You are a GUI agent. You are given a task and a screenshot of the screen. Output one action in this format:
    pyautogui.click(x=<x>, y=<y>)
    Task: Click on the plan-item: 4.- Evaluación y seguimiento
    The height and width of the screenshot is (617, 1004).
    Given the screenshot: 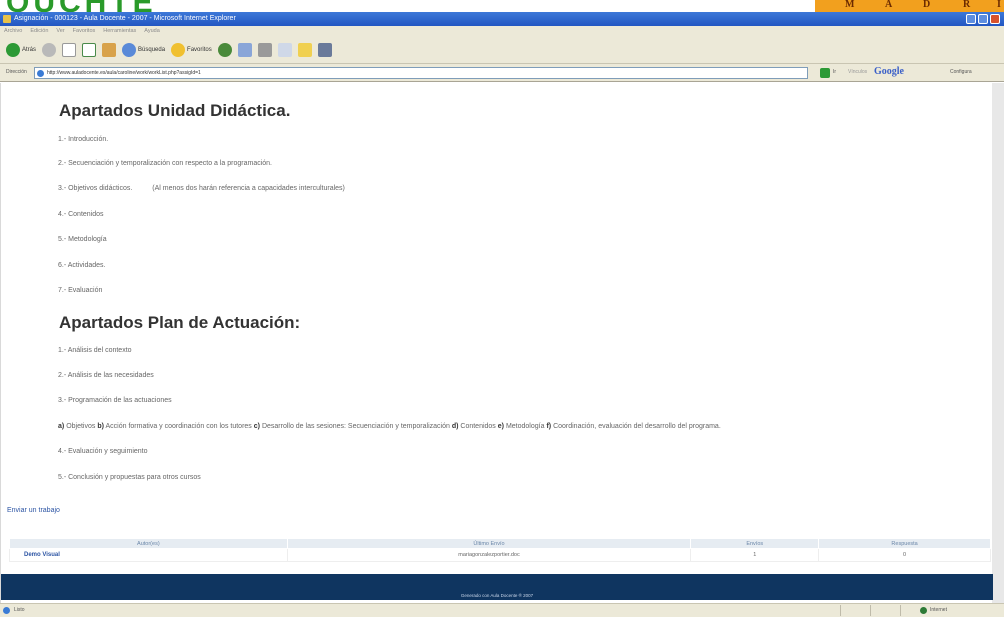 What is the action you would take?
    pyautogui.click(x=103, y=451)
    